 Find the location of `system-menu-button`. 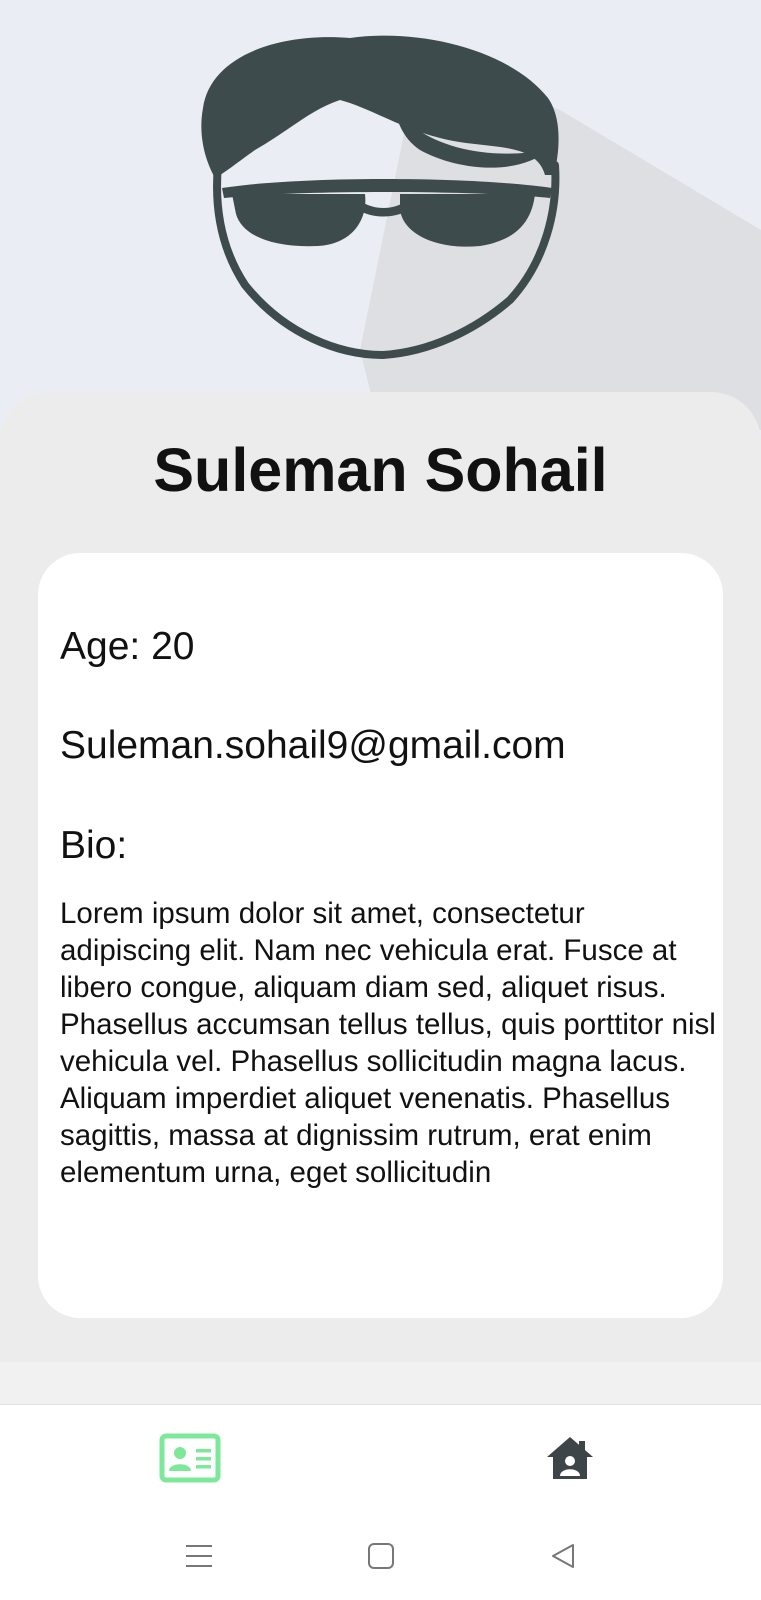

system-menu-button is located at coordinates (199, 1556).